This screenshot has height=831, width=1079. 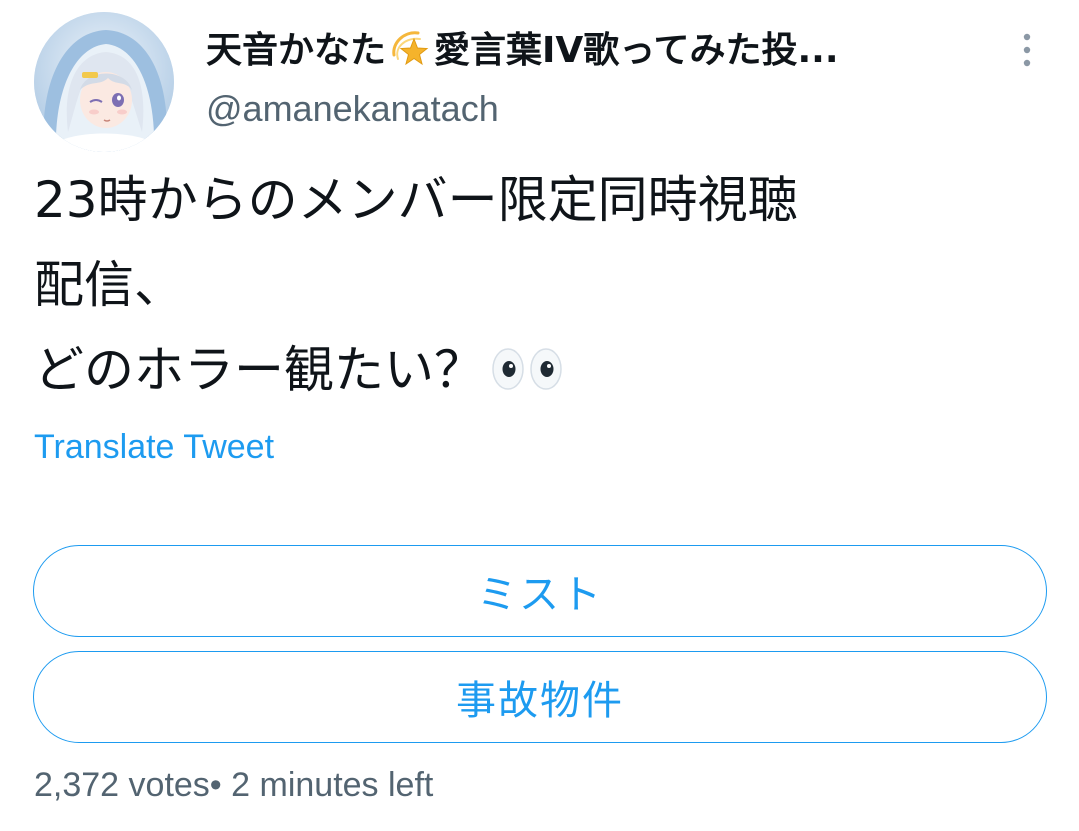 I want to click on poll-meta: 2,372 votes• 2 minutes left, so click(x=233, y=785).